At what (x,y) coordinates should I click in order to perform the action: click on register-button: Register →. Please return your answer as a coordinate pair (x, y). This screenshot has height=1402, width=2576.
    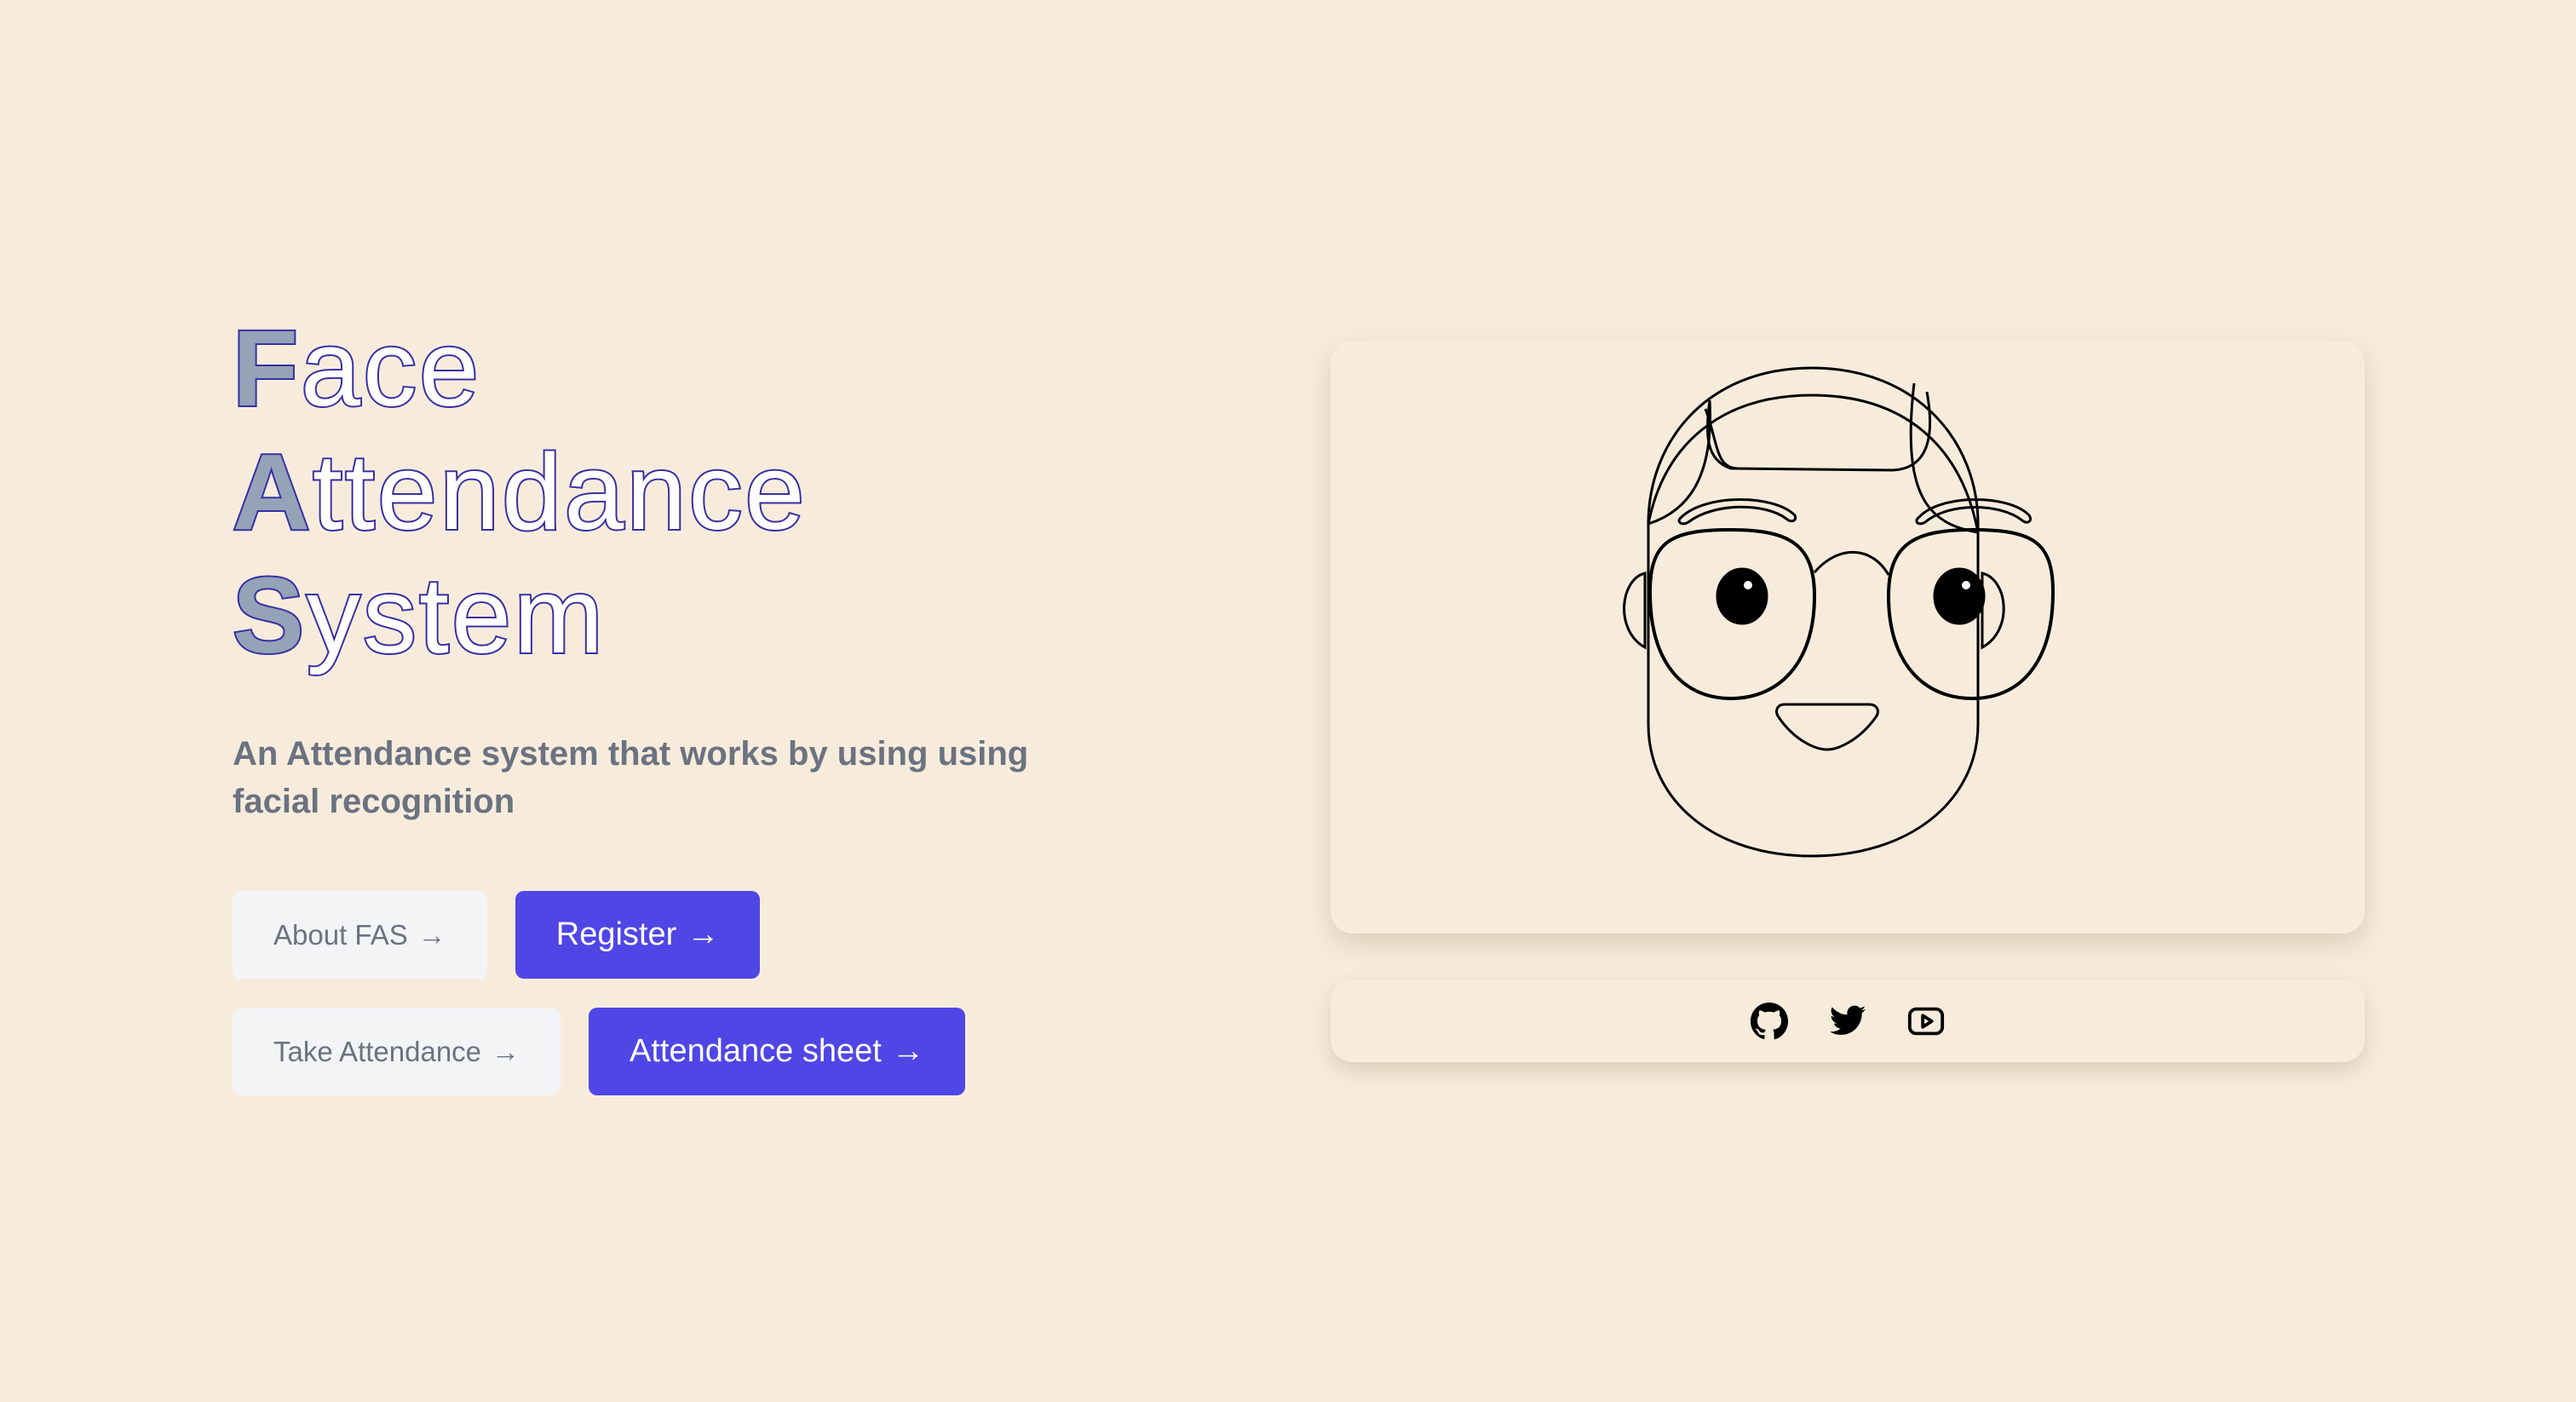
    Looking at the image, I should click on (638, 935).